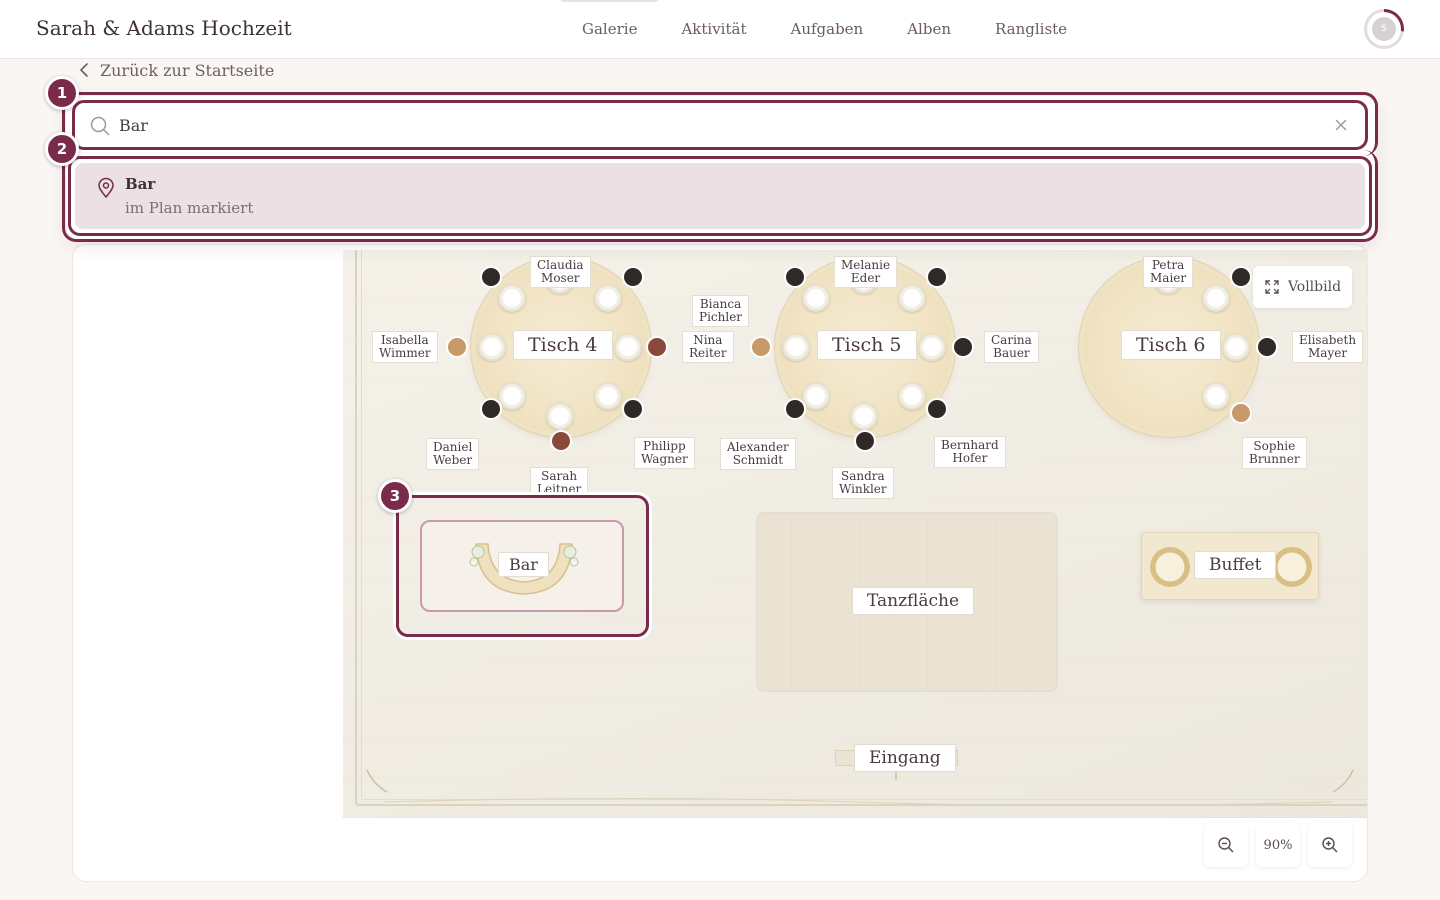  What do you see at coordinates (560, 272) in the screenshot?
I see `guest-name-tag: Claudia Moser` at bounding box center [560, 272].